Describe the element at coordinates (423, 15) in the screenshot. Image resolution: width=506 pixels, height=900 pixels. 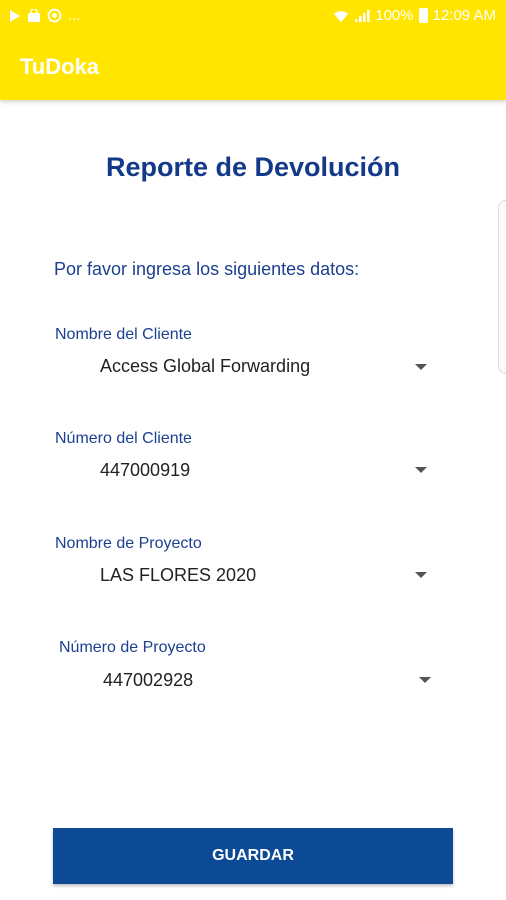
I see `battery-icon` at that location.